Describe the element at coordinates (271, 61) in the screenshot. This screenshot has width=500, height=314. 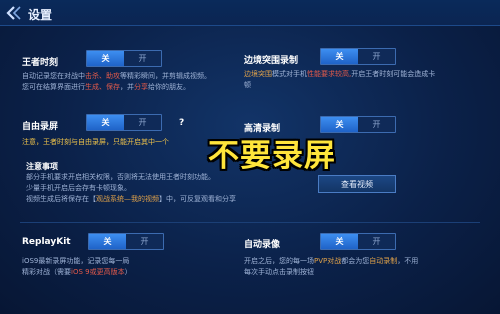
I see `edge-record-label: 边境突围录制` at that location.